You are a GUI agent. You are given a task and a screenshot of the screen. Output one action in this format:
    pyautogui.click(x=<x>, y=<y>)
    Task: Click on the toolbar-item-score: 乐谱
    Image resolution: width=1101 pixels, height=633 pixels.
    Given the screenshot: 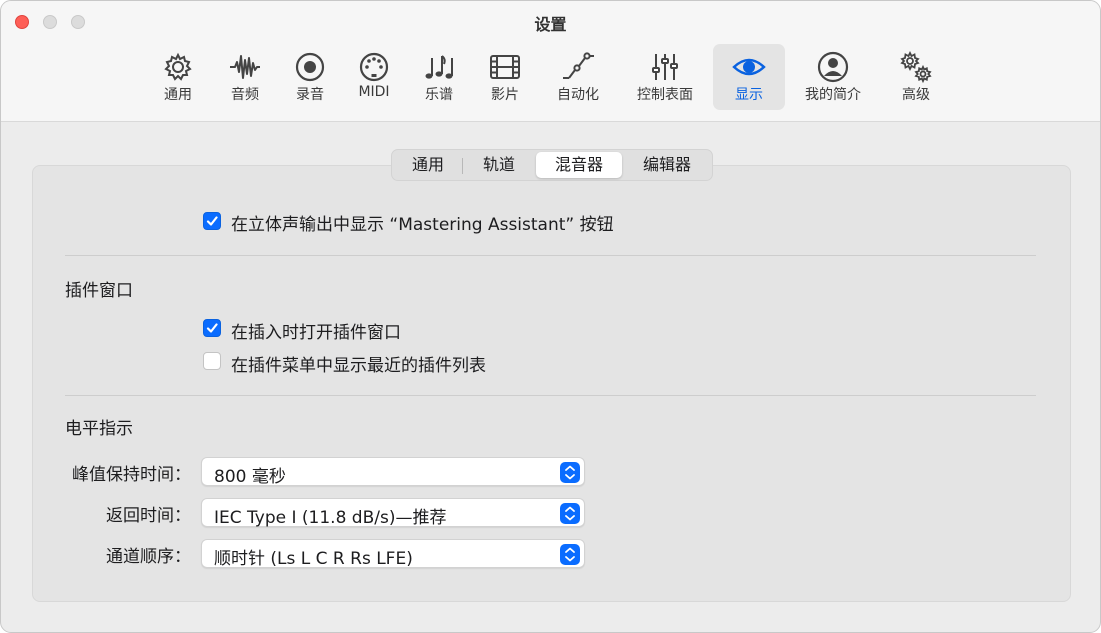 What is the action you would take?
    pyautogui.click(x=439, y=77)
    